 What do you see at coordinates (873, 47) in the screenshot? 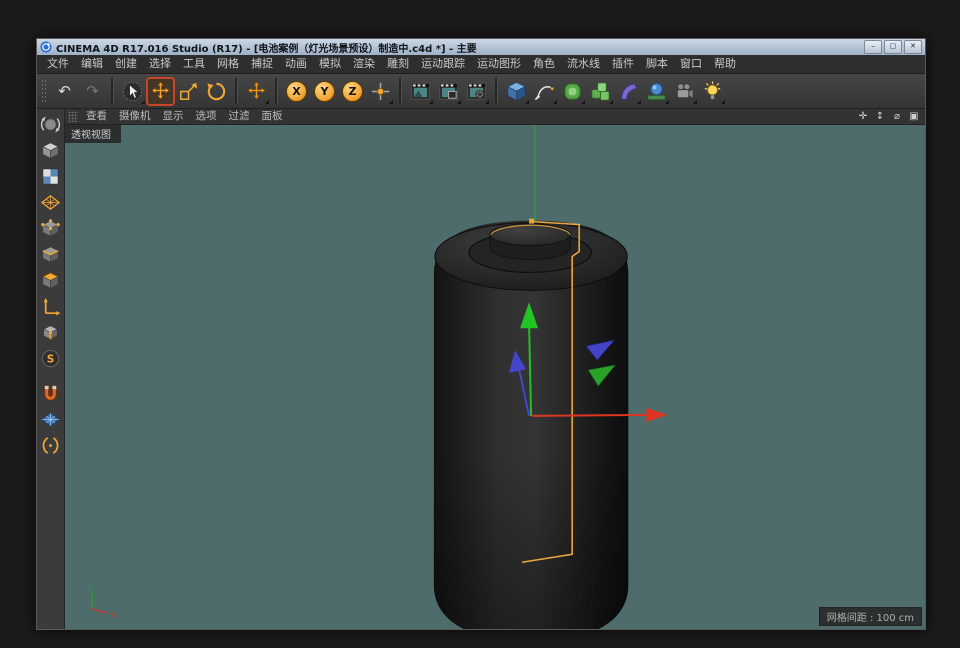
I see `minimize-button: –` at bounding box center [873, 47].